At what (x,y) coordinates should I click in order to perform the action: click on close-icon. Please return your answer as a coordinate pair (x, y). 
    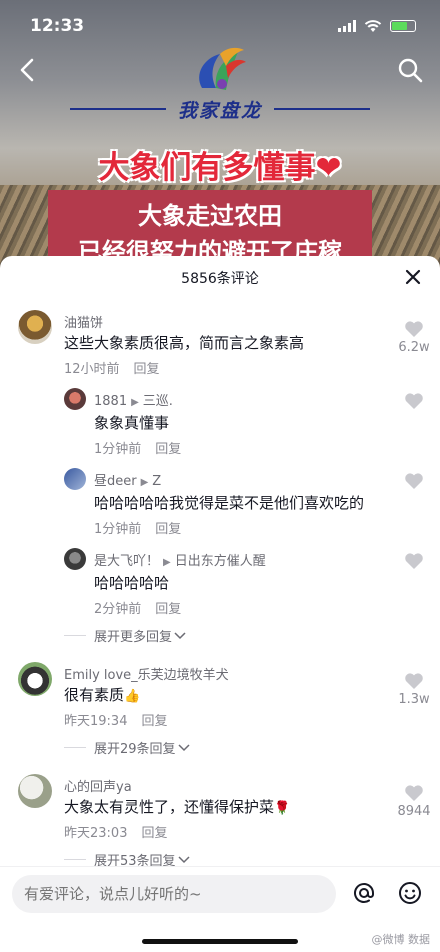
    Looking at the image, I should click on (413, 277).